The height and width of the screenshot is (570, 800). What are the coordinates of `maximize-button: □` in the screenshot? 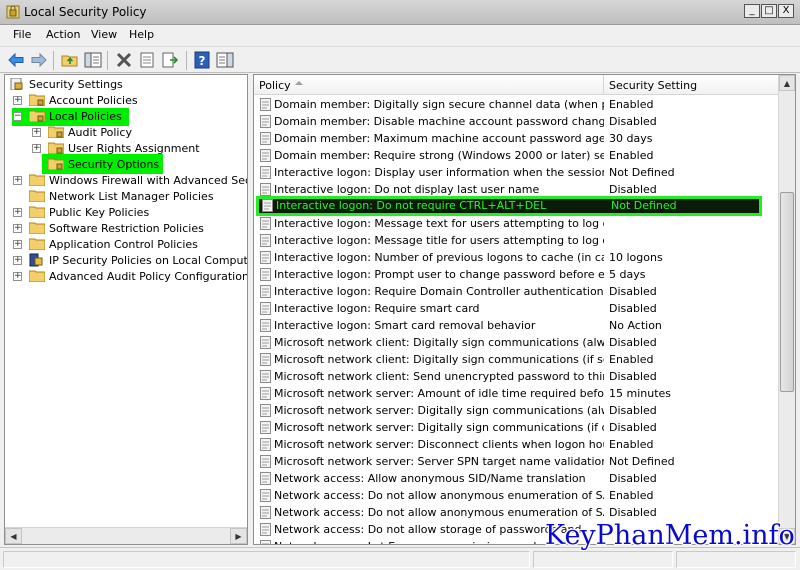 It's located at (769, 11).